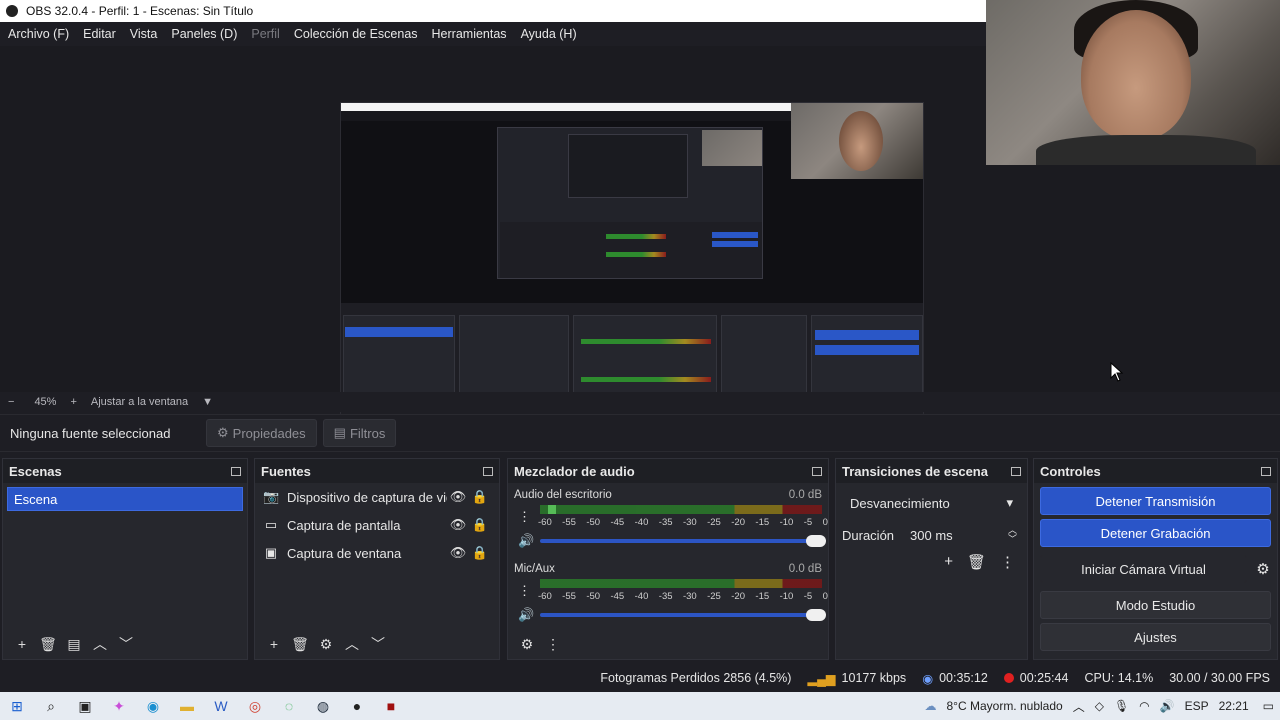 This screenshot has width=1280, height=720. I want to click on obs-icon: ●, so click(357, 706).